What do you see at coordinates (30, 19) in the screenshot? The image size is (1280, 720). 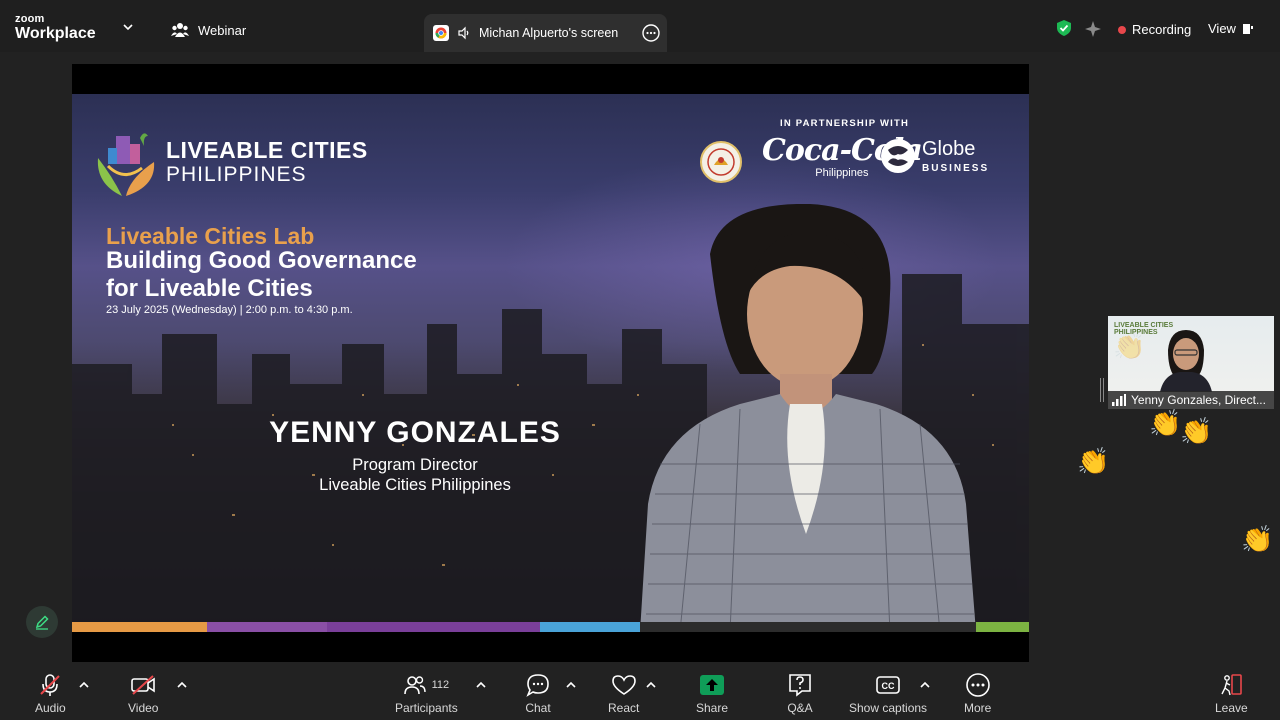 I see `logo-brand-top: zoom` at bounding box center [30, 19].